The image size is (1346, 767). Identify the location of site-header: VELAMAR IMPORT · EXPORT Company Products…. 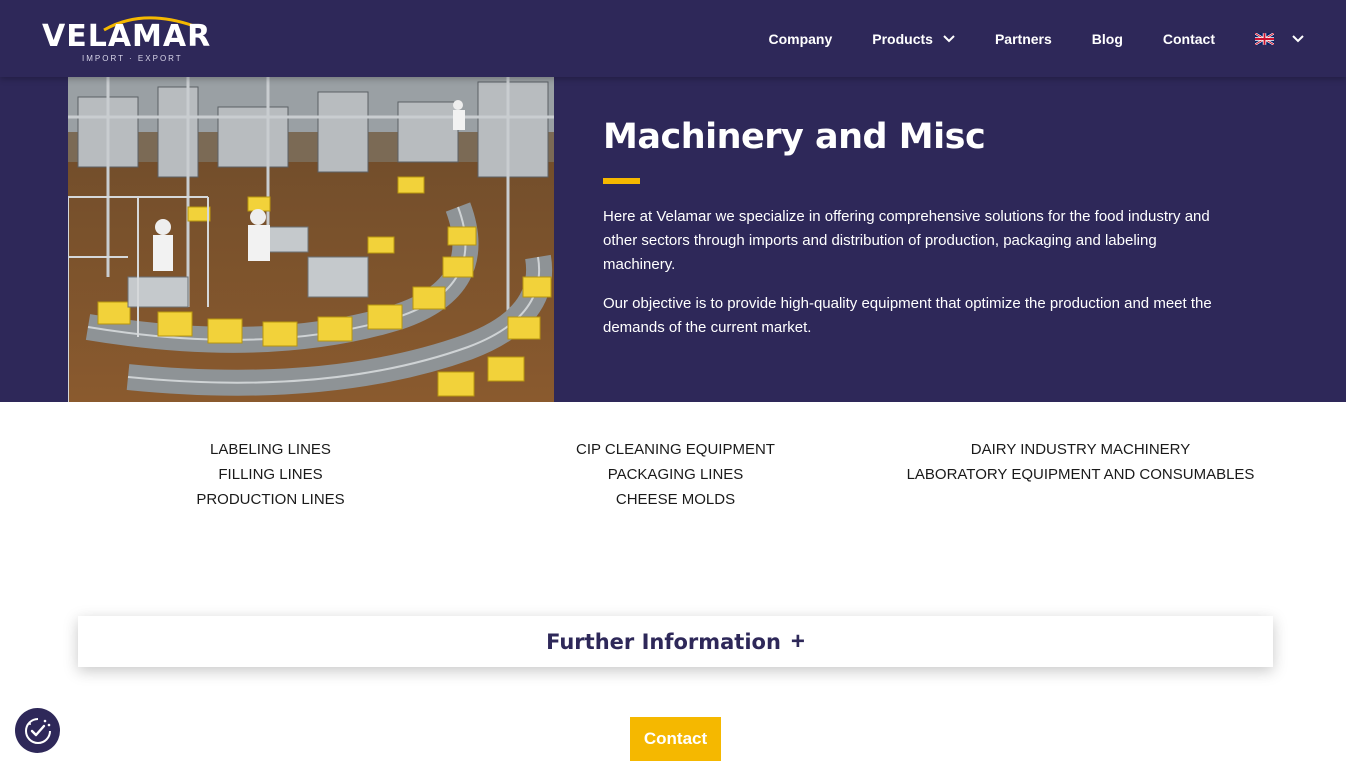
(673, 38).